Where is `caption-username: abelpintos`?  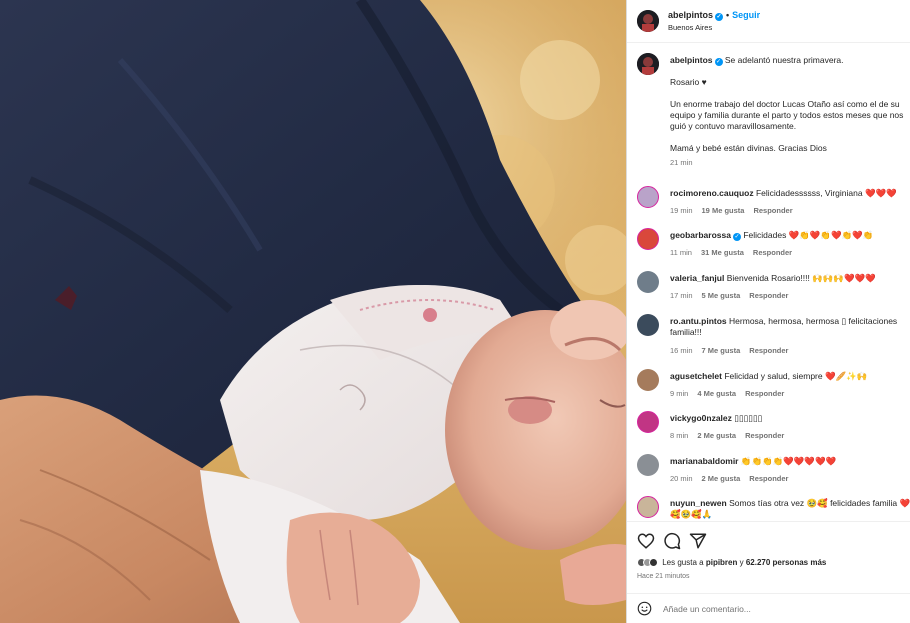 caption-username: abelpintos is located at coordinates (691, 60).